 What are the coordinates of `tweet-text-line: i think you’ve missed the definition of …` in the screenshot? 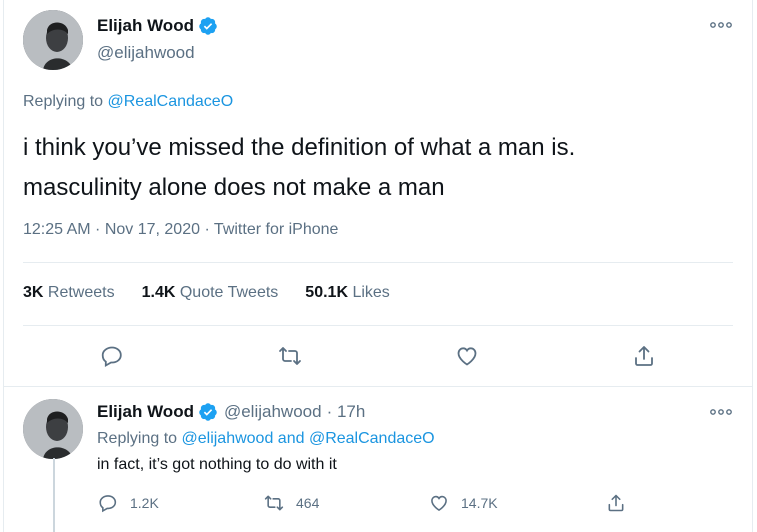 It's located at (299, 147).